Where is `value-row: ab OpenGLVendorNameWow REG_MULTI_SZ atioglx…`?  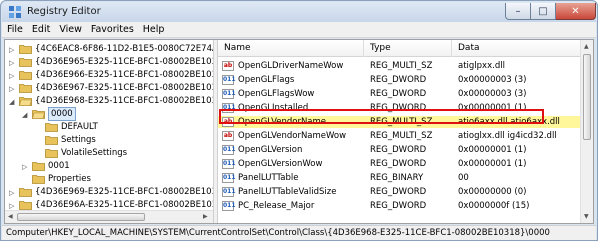
value-row: ab OpenGLVendorNameWow REG_MULTI_SZ atioglx… is located at coordinates (399, 136).